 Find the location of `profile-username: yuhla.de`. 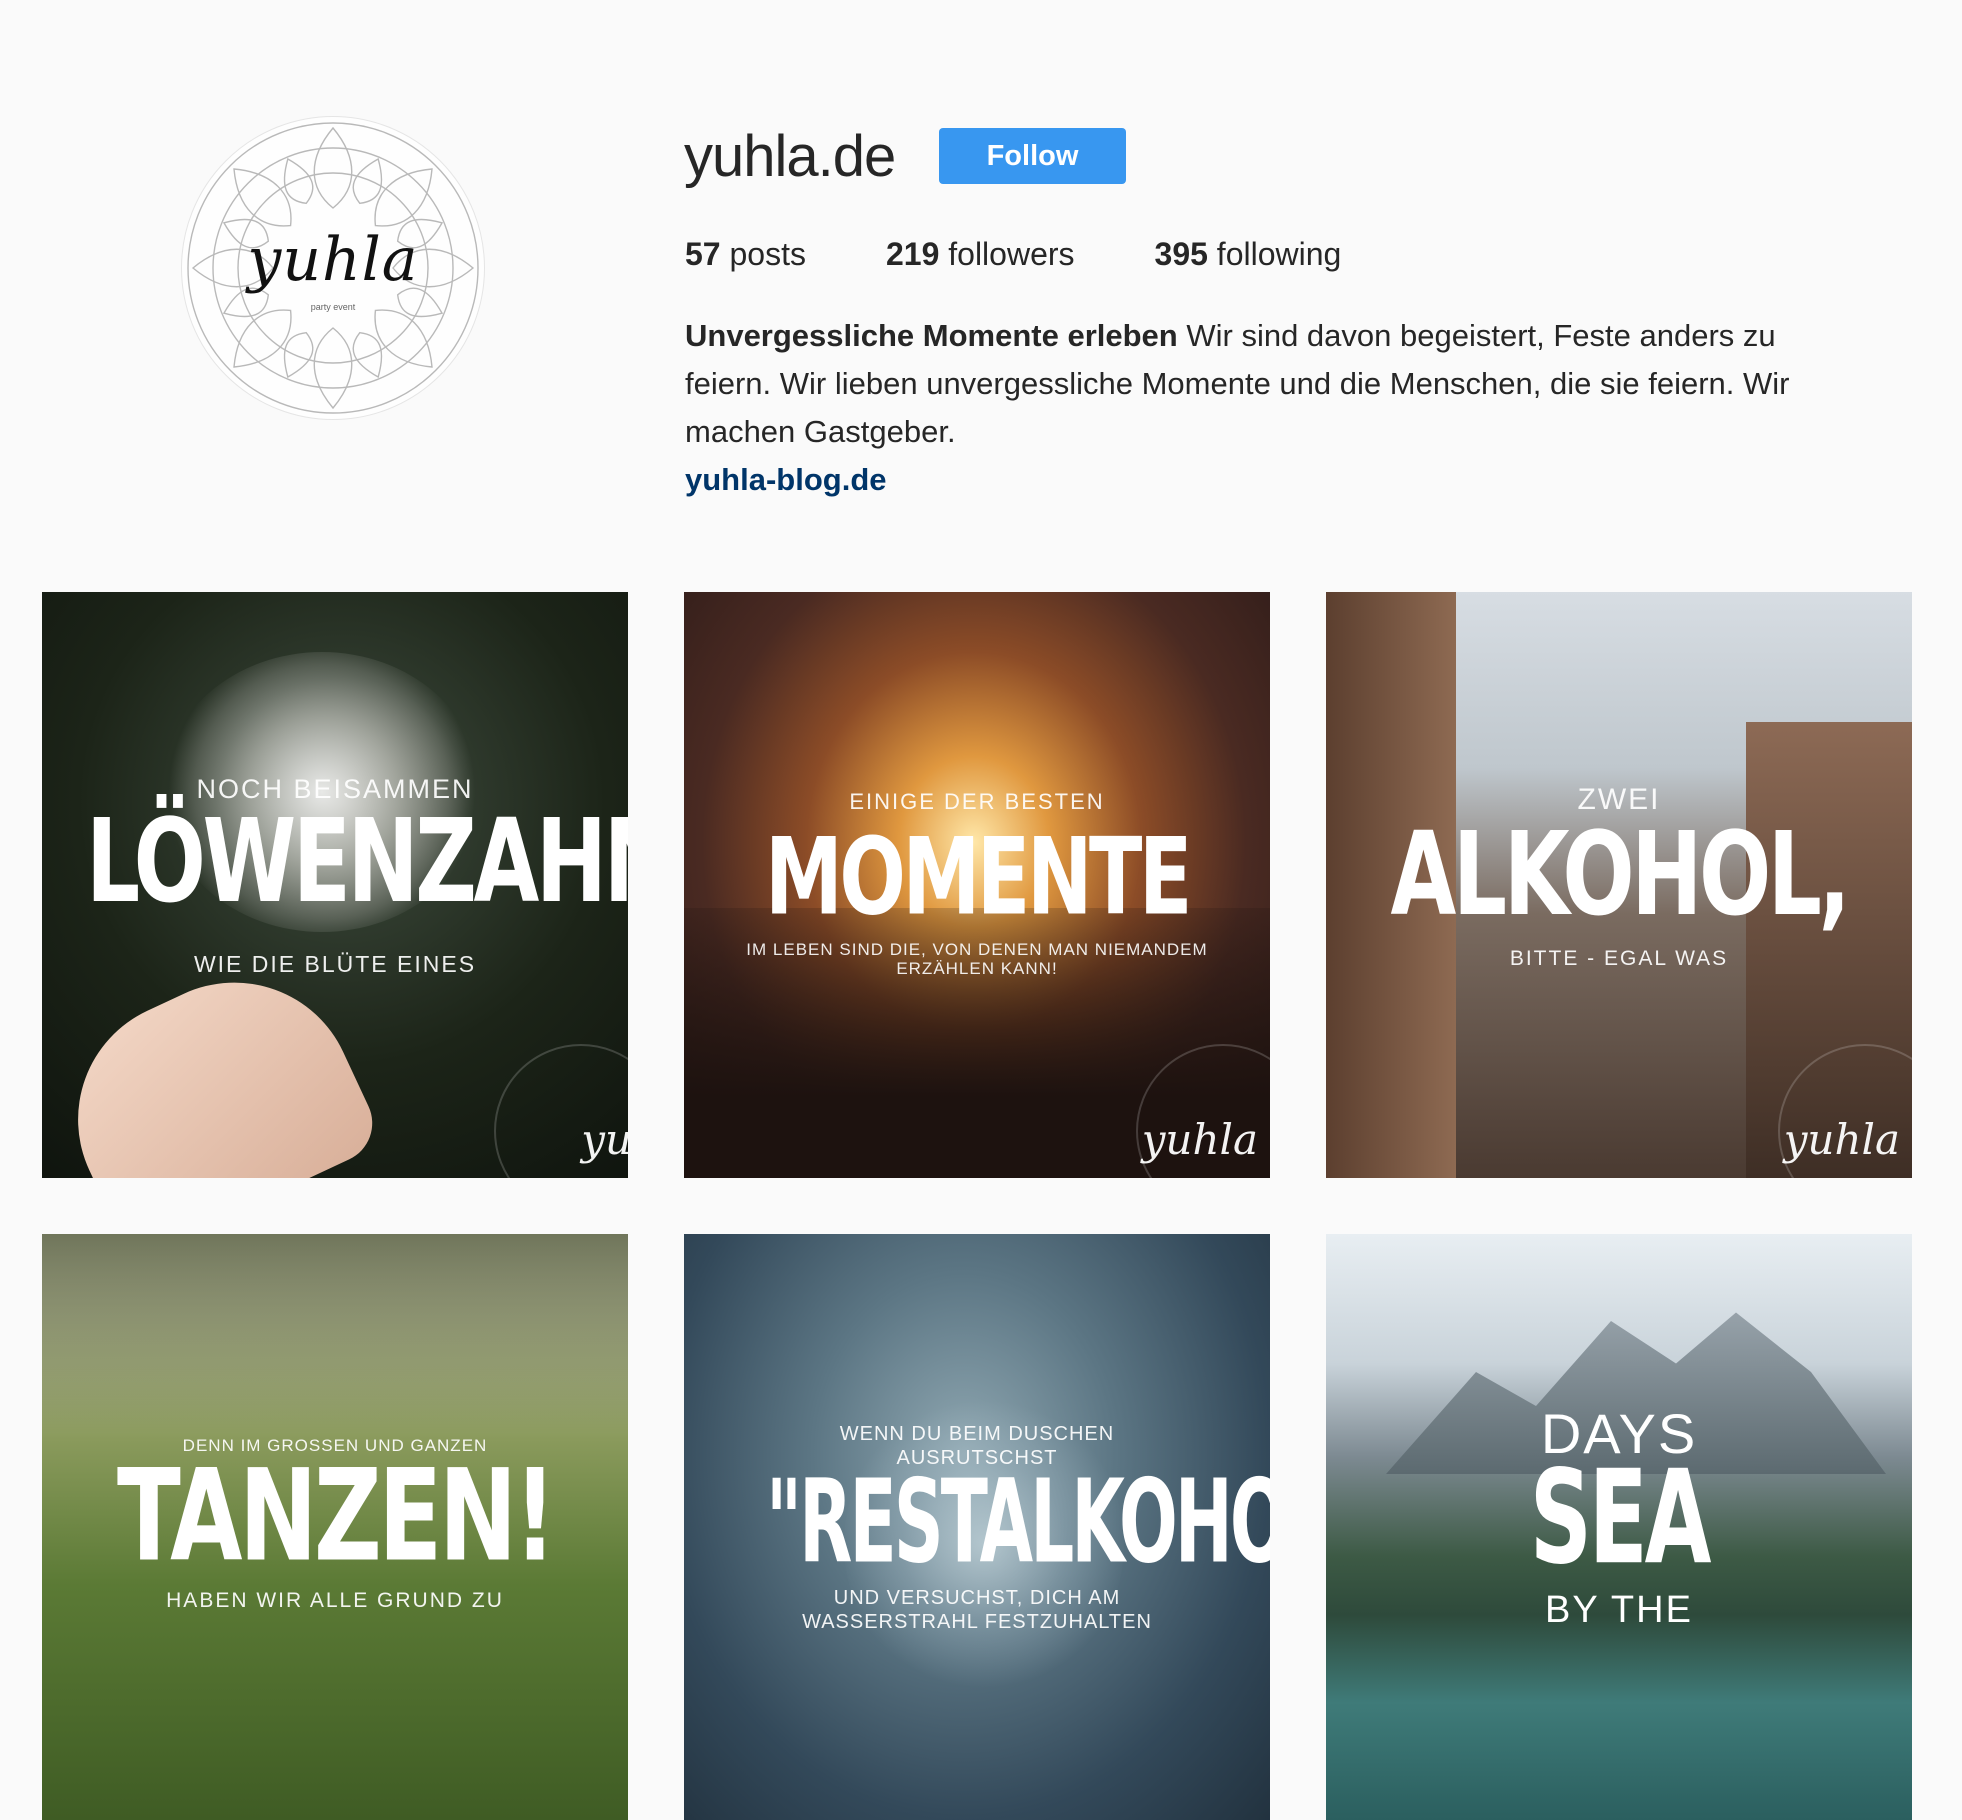

profile-username: yuhla.de is located at coordinates (790, 156).